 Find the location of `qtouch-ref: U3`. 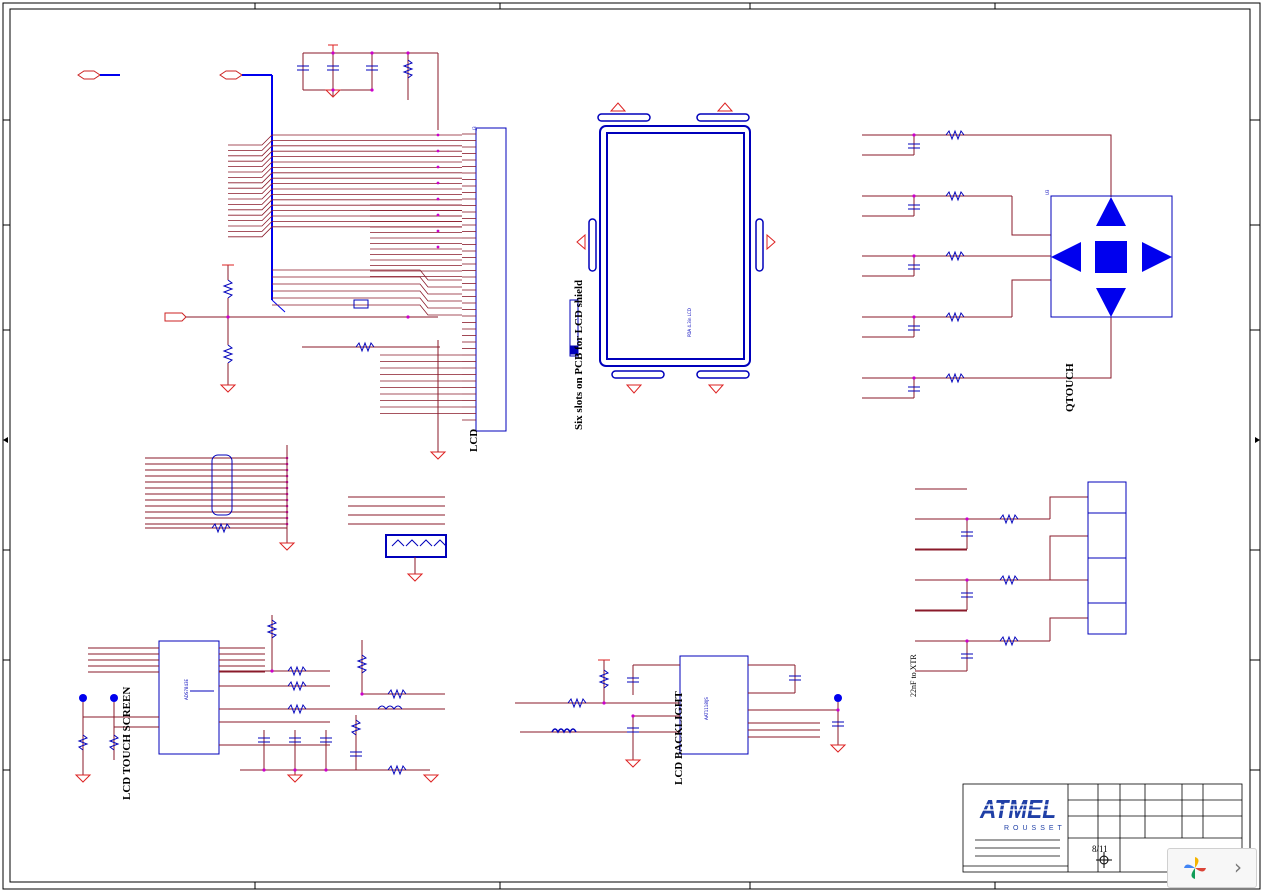

qtouch-ref: U3 is located at coordinates (1047, 192).